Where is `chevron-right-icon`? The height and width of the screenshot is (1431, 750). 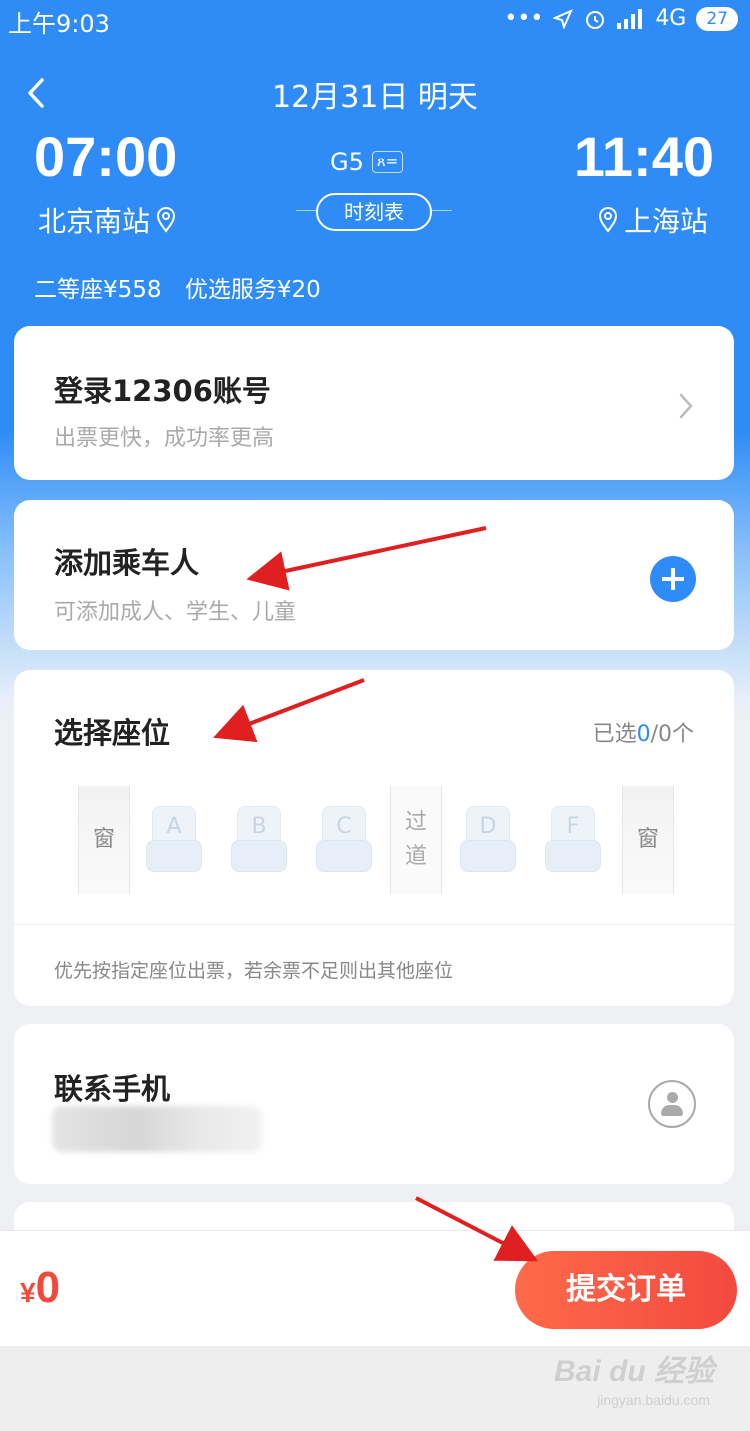
chevron-right-icon is located at coordinates (686, 406).